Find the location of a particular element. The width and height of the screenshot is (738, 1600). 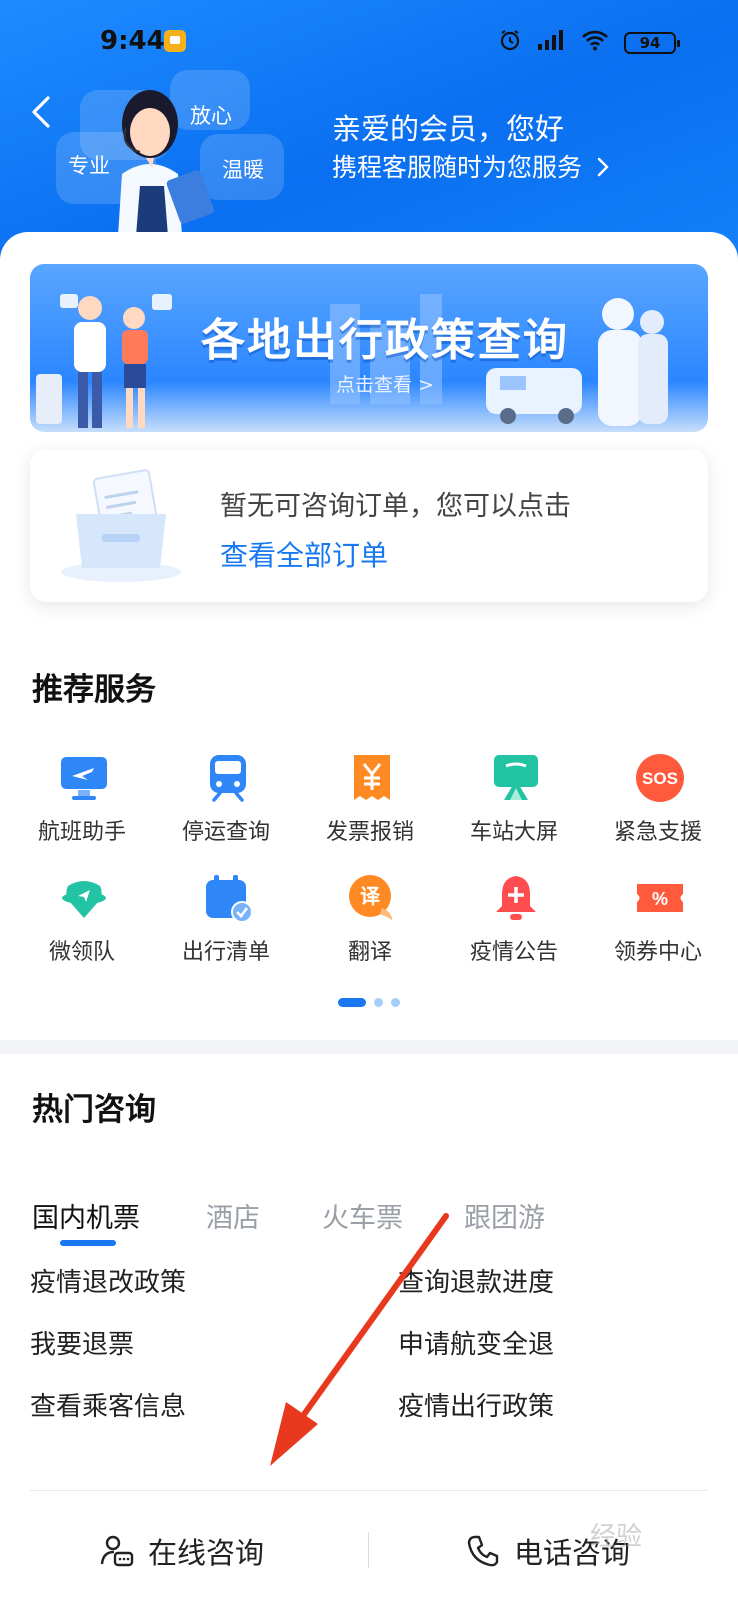

wifi-icon is located at coordinates (595, 40).